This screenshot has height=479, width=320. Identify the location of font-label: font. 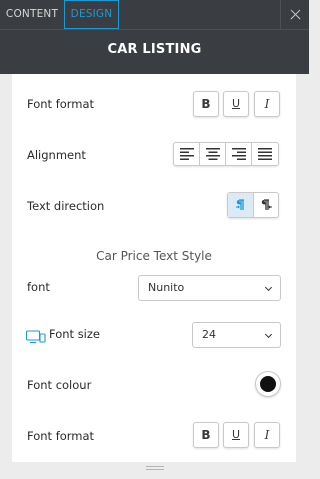
(38, 287).